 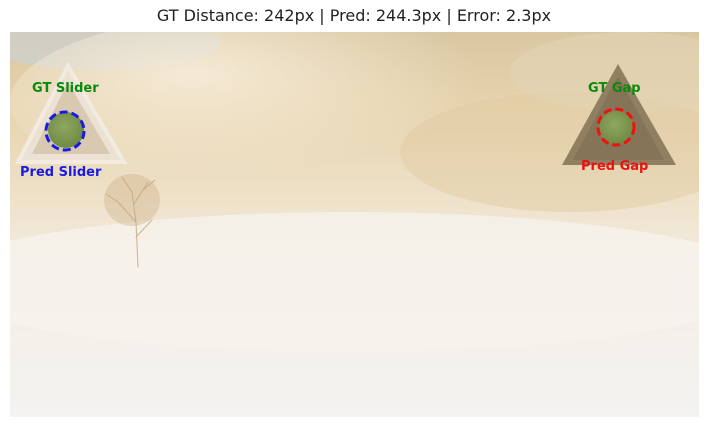 I want to click on gt-slider-label: GT Slider, so click(x=65, y=88).